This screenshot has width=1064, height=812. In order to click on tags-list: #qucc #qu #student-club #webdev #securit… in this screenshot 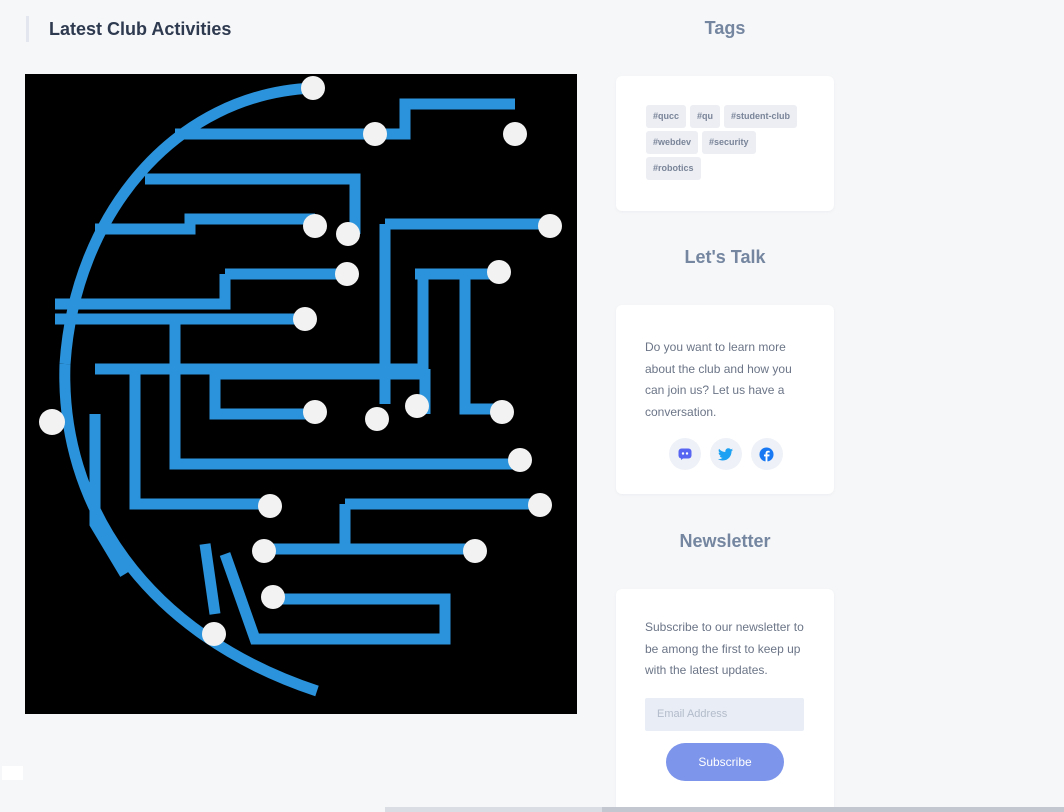, I will do `click(725, 142)`.